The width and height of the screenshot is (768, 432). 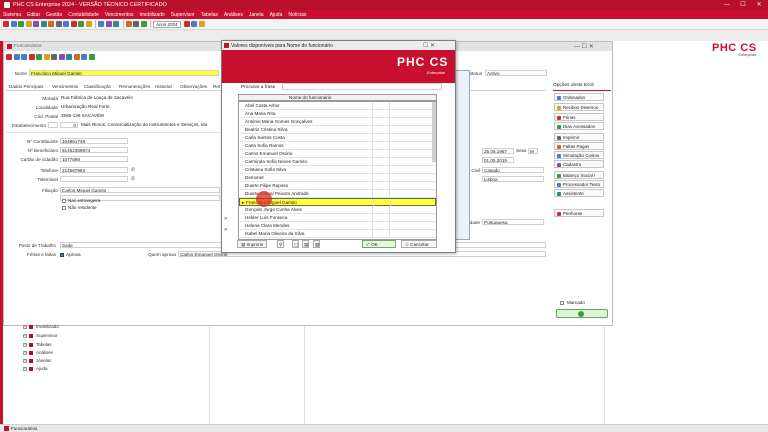 I want to click on menu-noticias: Notícias, so click(x=297, y=15).